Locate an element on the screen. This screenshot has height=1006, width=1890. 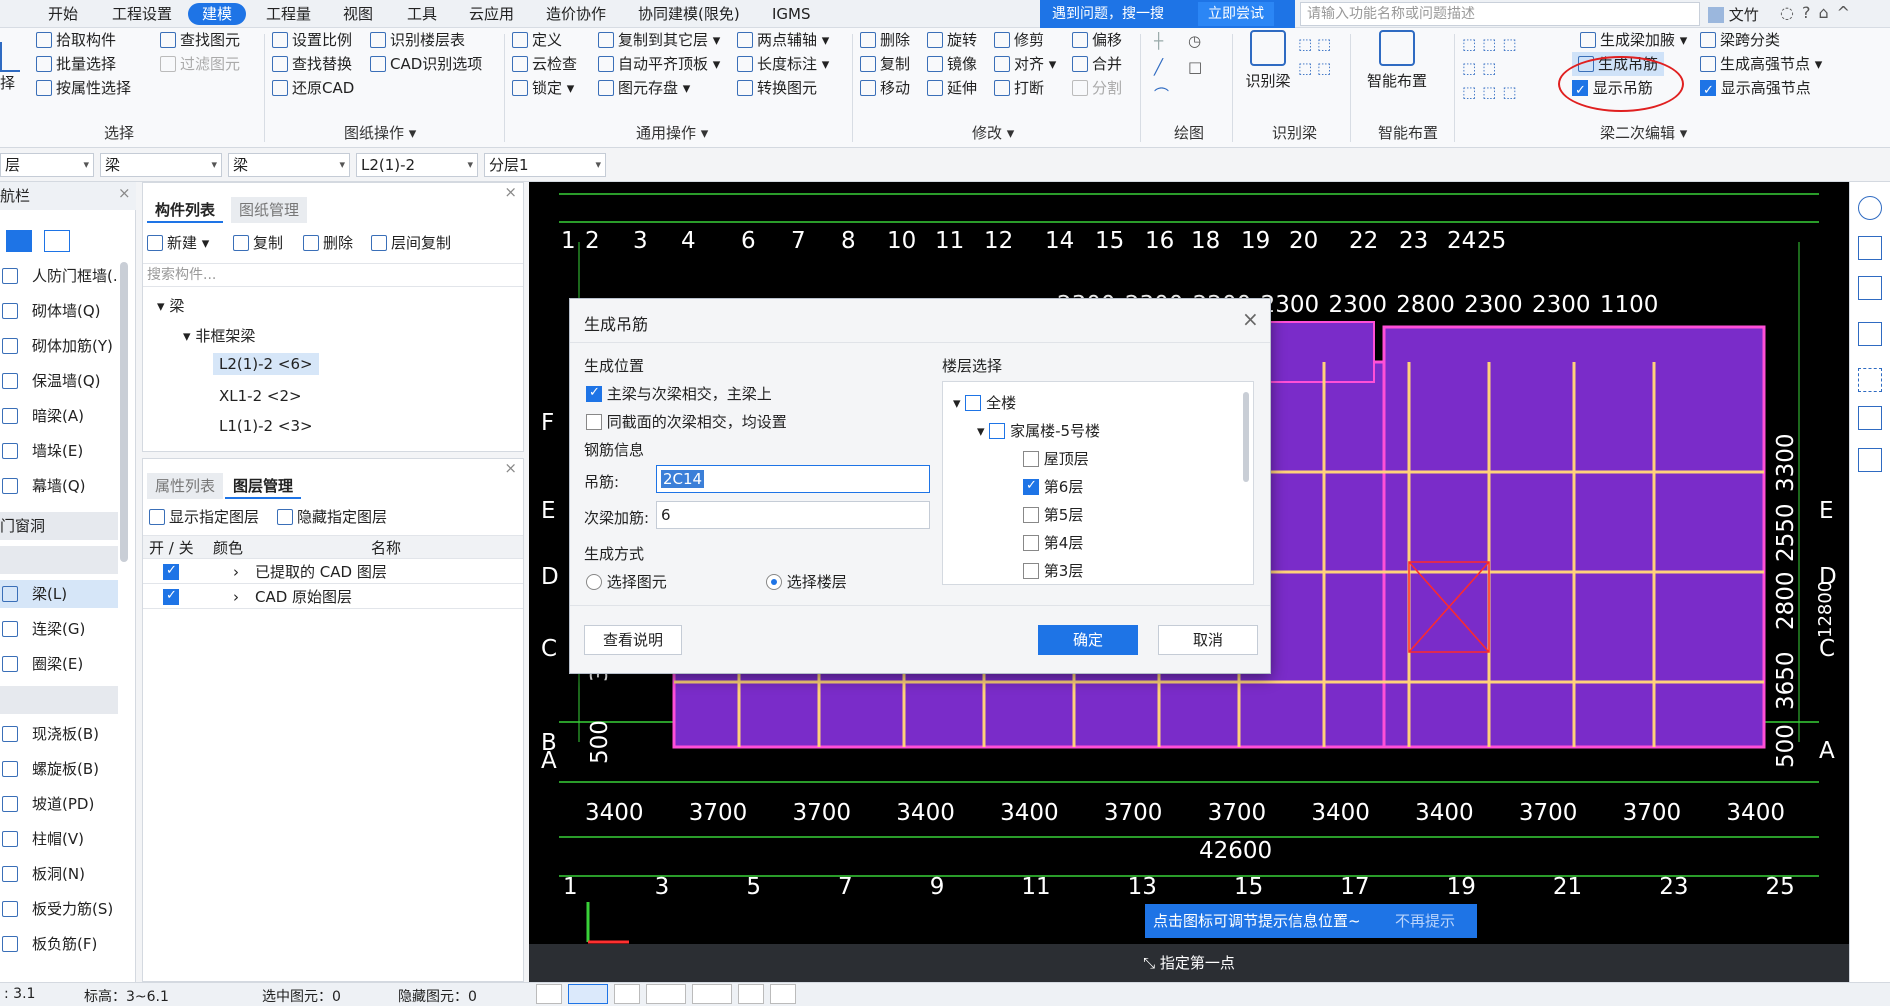
menu-modeling: 建模 is located at coordinates (217, 14).